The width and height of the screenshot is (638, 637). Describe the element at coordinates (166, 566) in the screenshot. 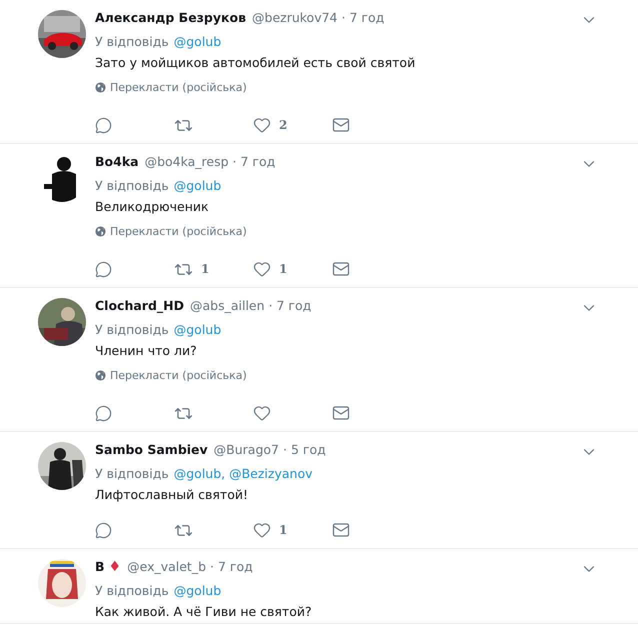

I see `user-handle: @ex_valet_b` at that location.